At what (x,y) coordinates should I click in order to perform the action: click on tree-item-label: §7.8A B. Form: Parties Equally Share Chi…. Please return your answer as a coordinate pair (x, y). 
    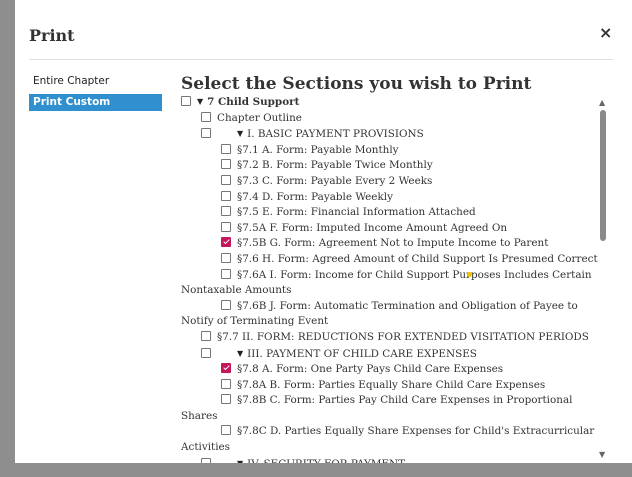
    Looking at the image, I should click on (391, 384).